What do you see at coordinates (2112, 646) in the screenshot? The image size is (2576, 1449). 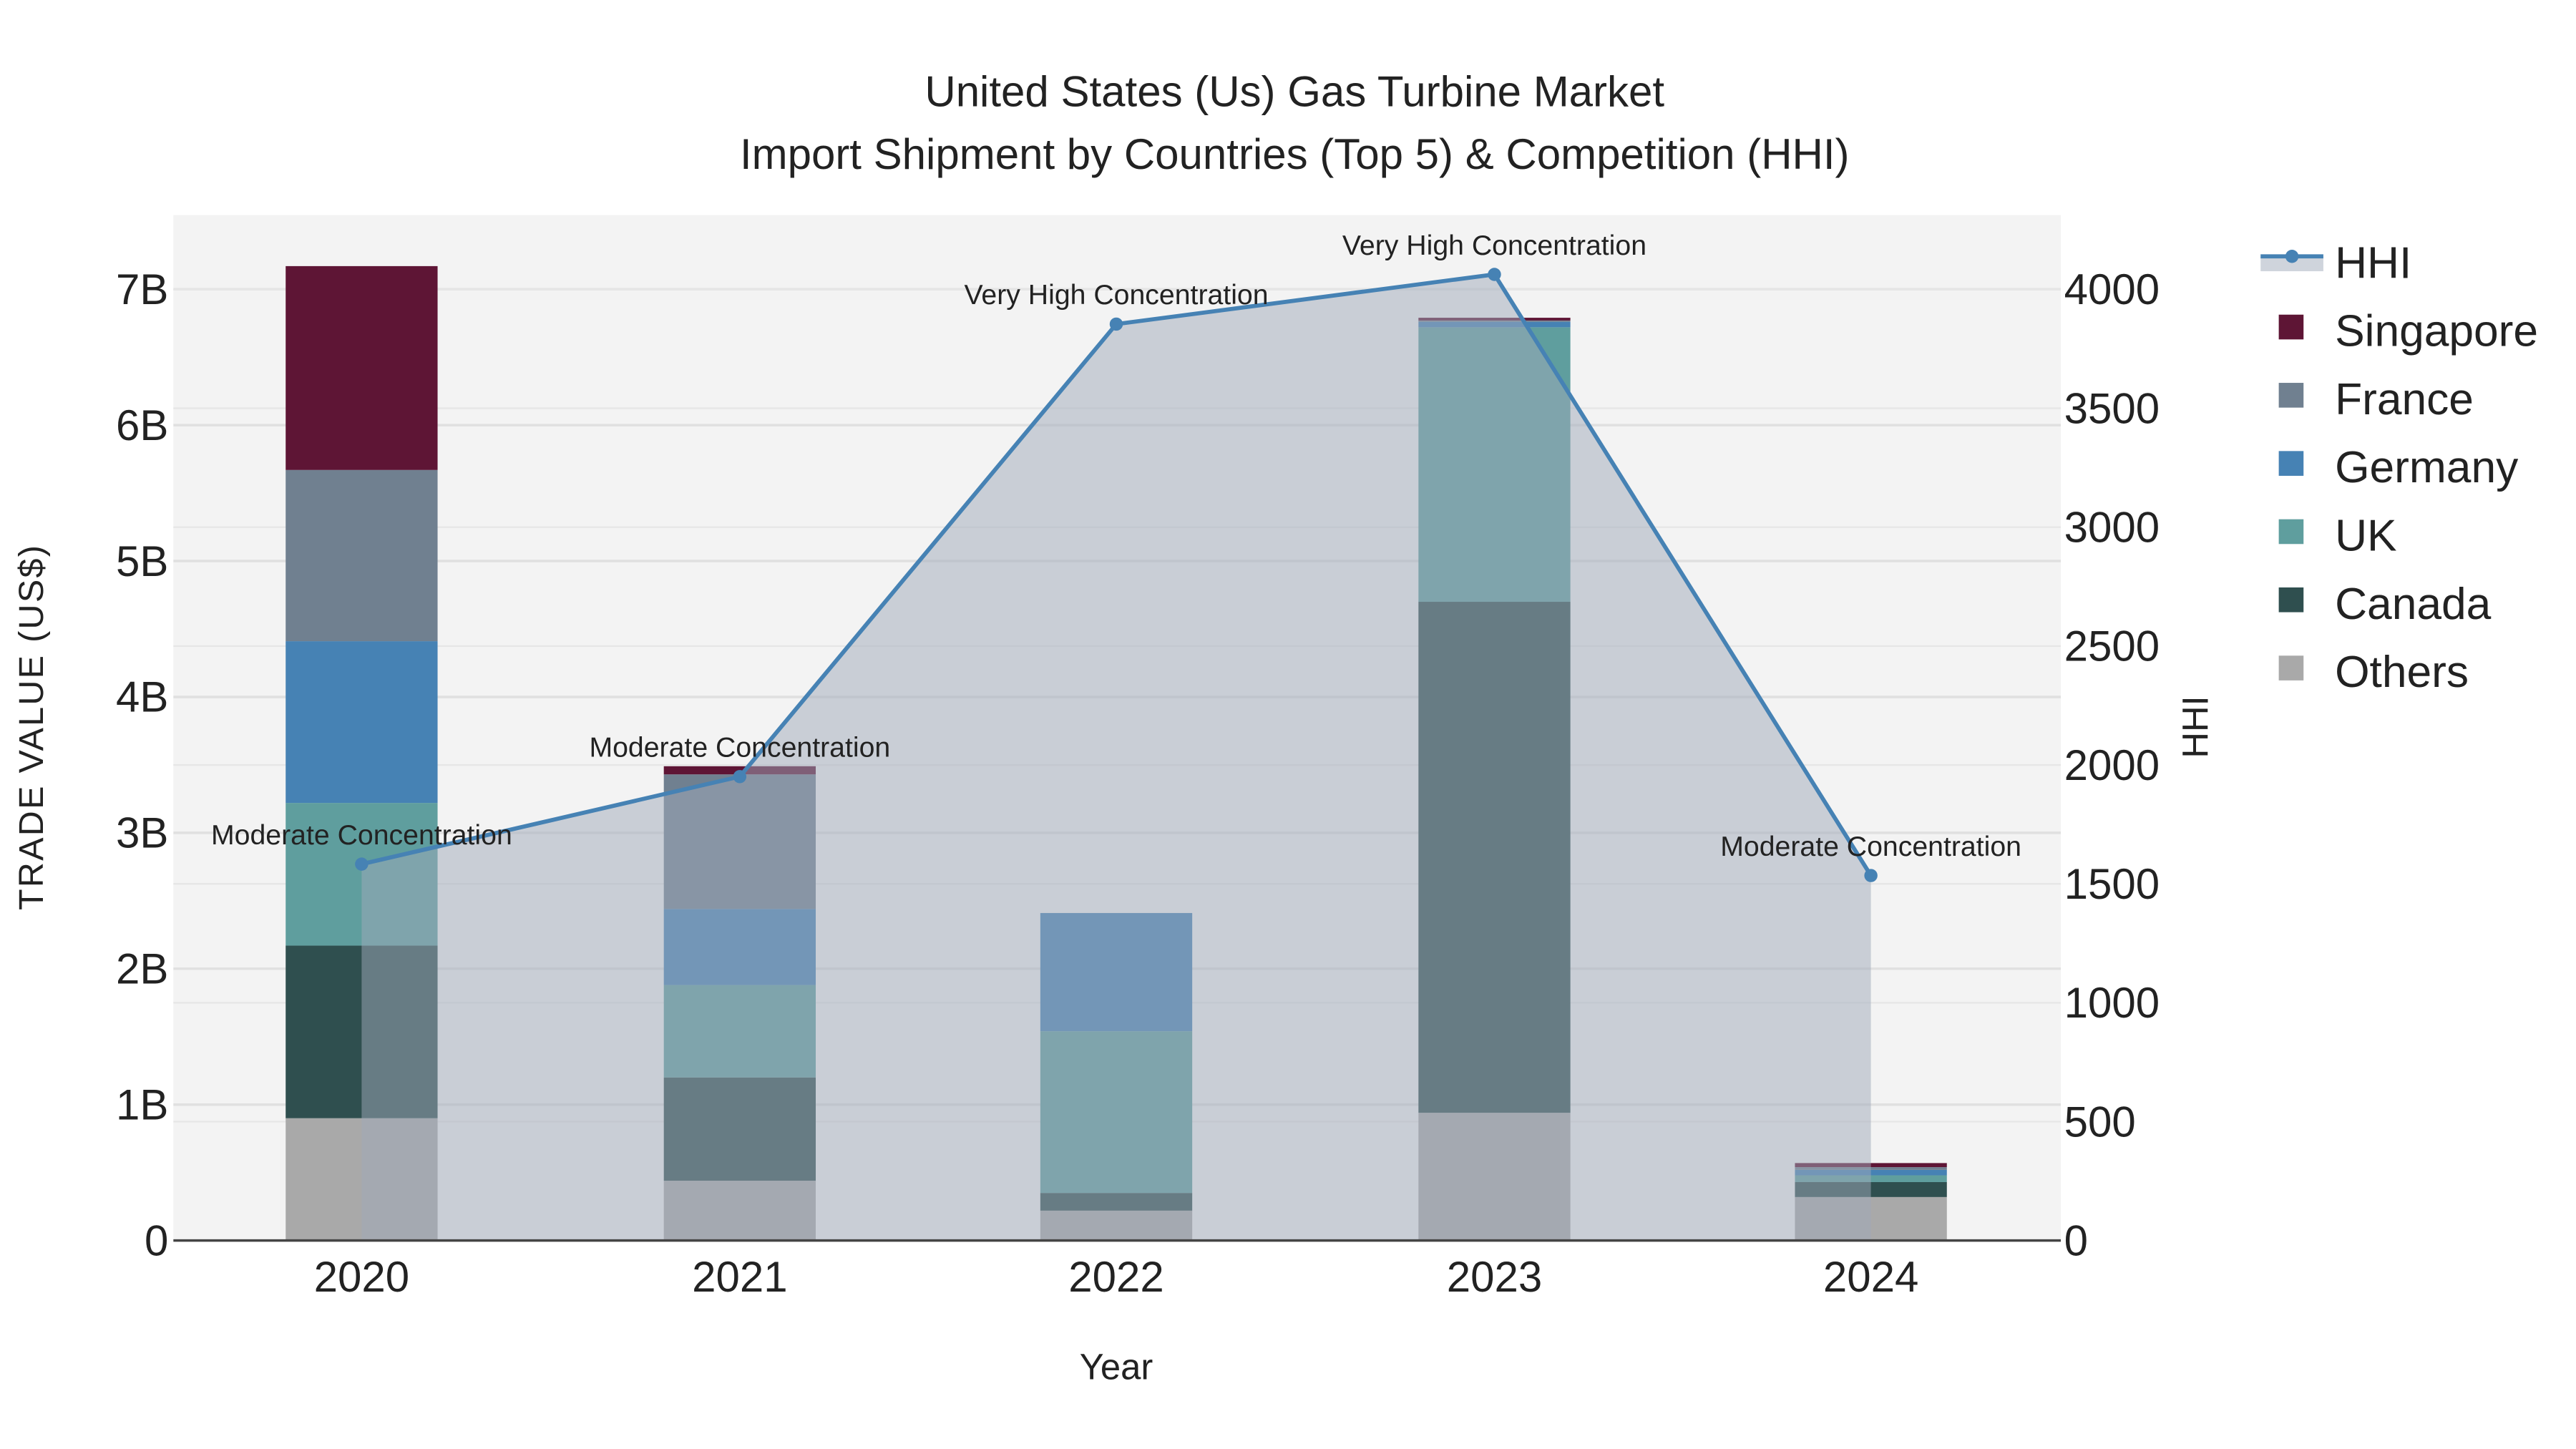 I see `y2-tick-label: 2500` at bounding box center [2112, 646].